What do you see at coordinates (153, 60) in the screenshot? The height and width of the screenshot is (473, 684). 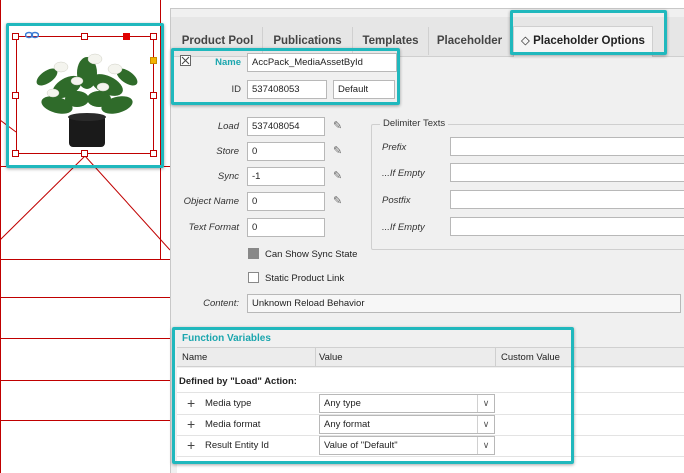 I see `overset-handle` at bounding box center [153, 60].